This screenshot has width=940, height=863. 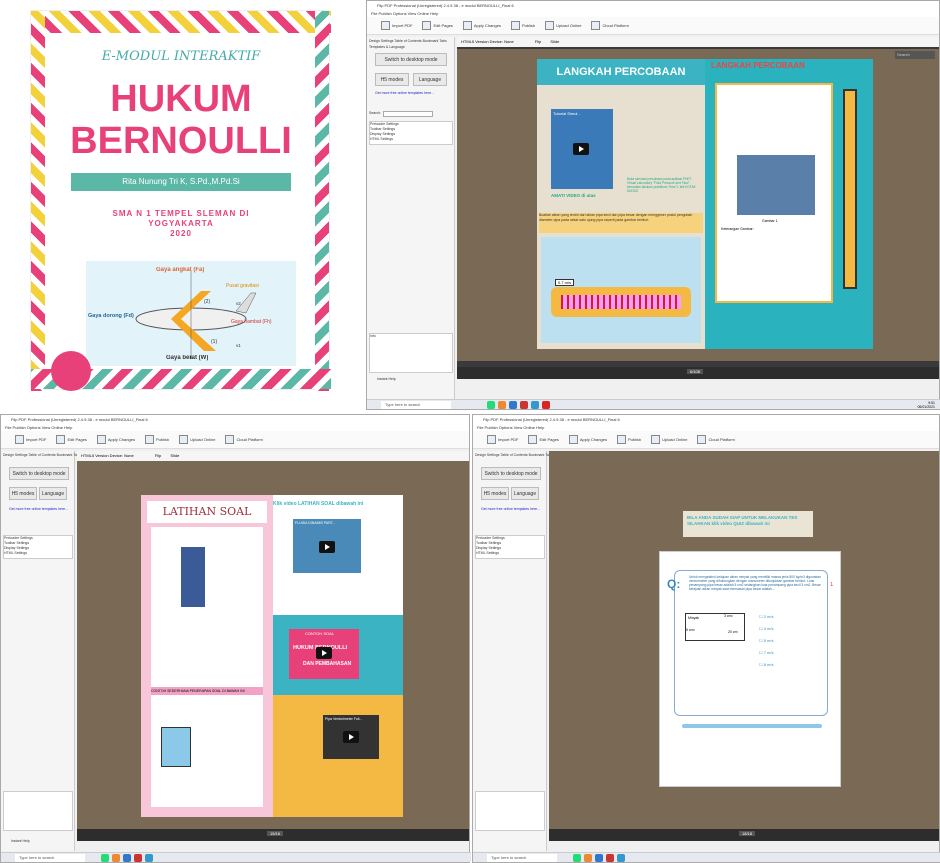 I want to click on steps-title: Keterangan Gambar:, so click(x=737, y=229).